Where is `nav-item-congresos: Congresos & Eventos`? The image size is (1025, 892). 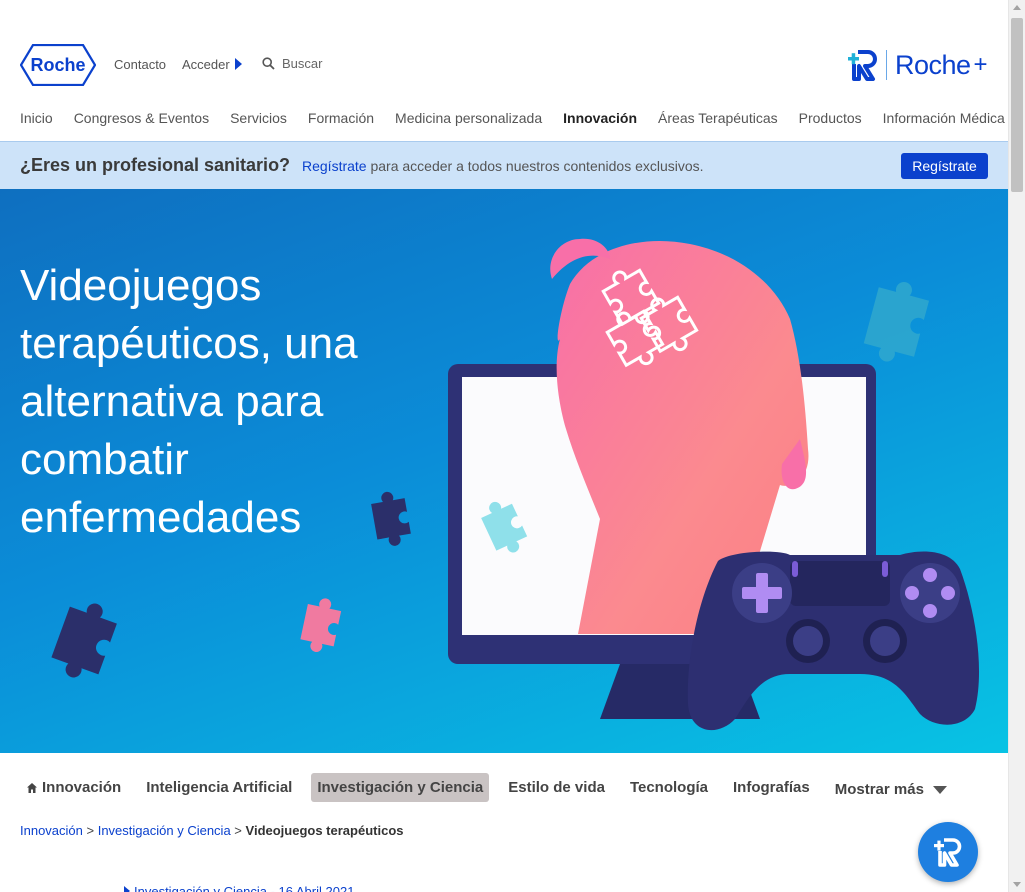 nav-item-congresos: Congresos & Eventos is located at coordinates (141, 118).